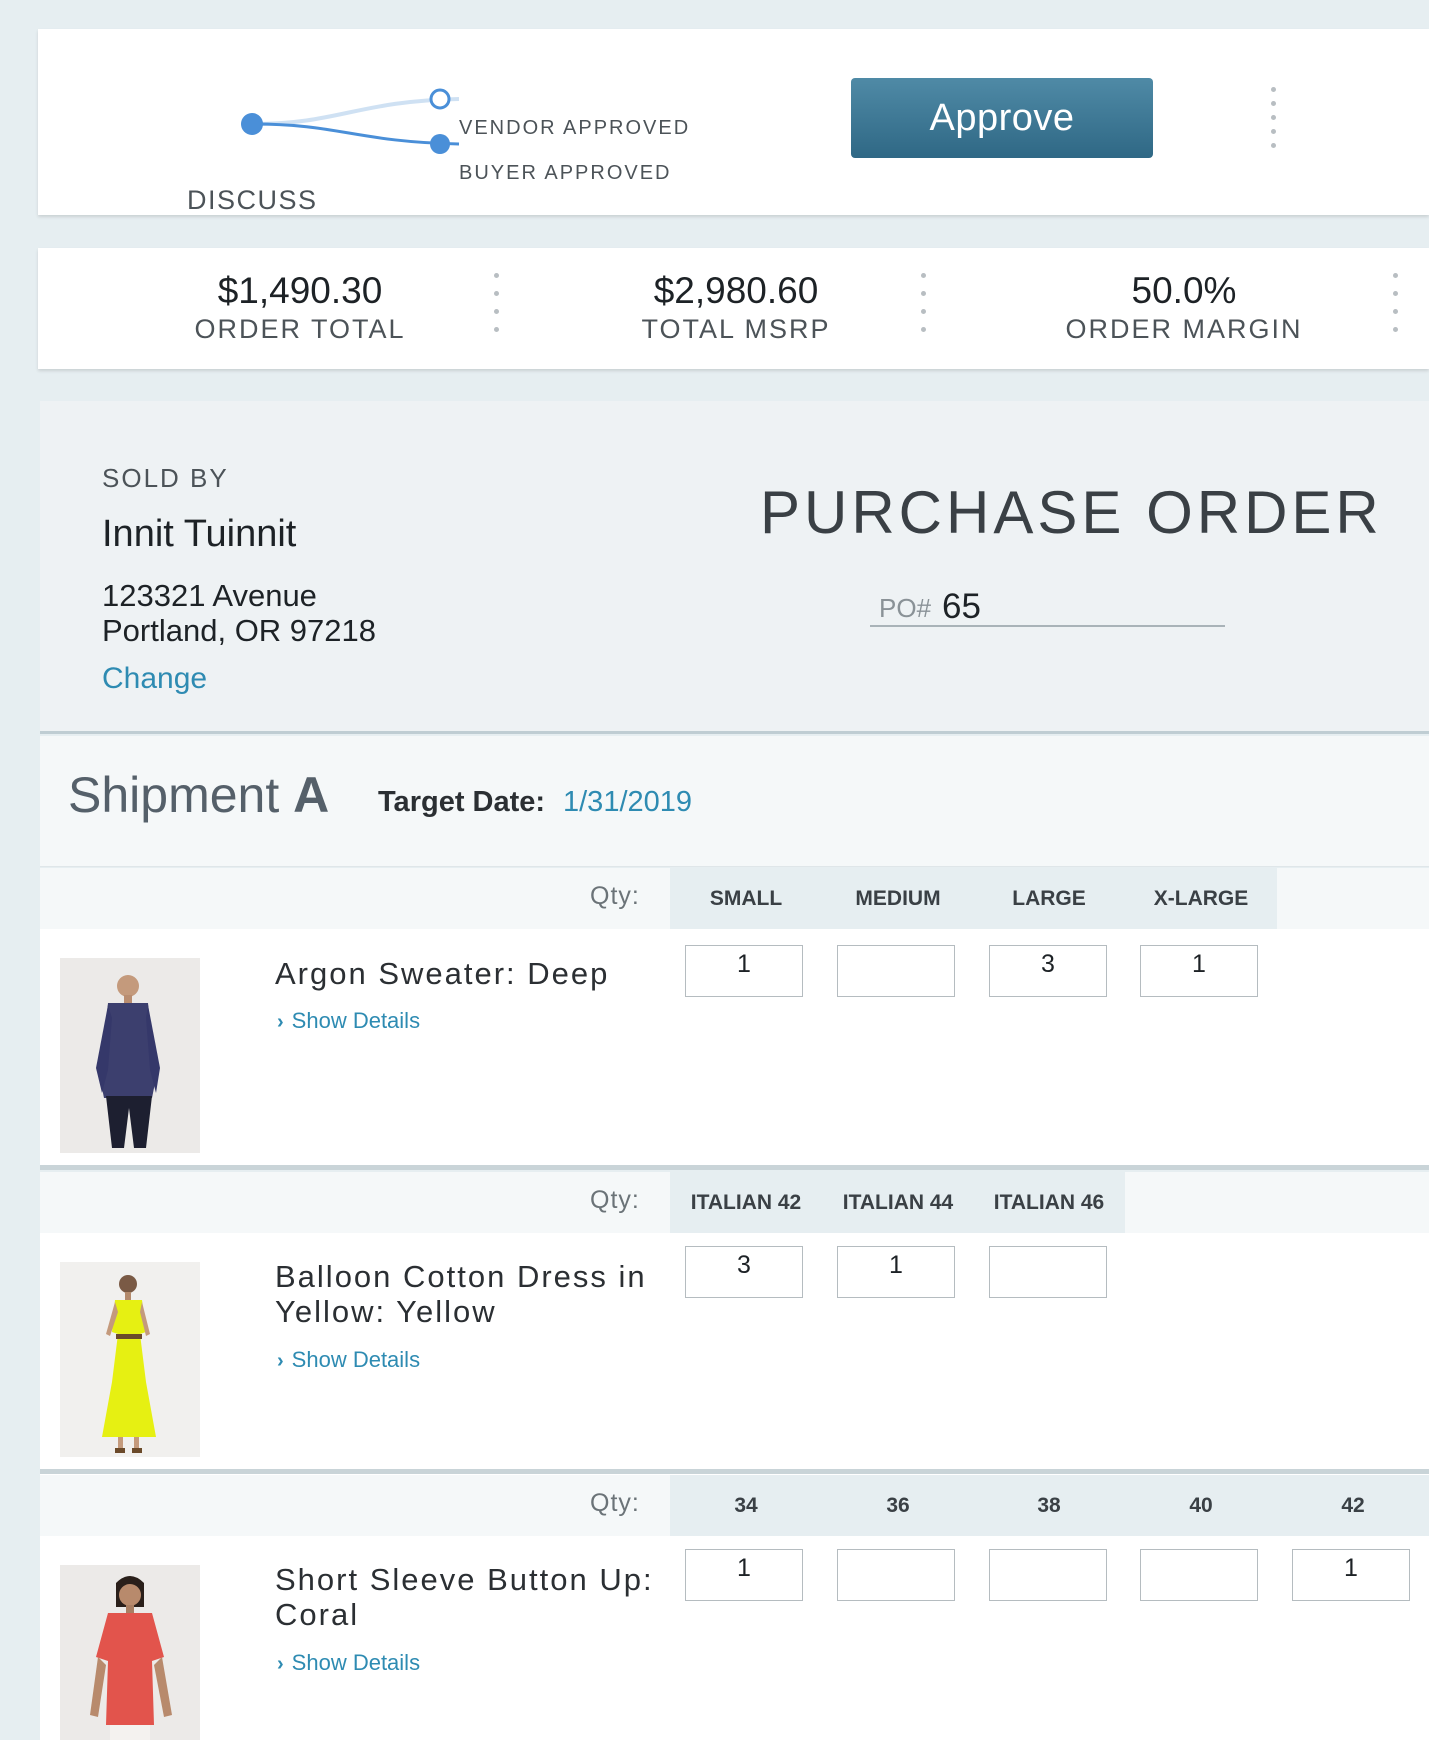 The image size is (1429, 1740). Describe the element at coordinates (1199, 971) in the screenshot. I see `qty-input-x-large` at that location.